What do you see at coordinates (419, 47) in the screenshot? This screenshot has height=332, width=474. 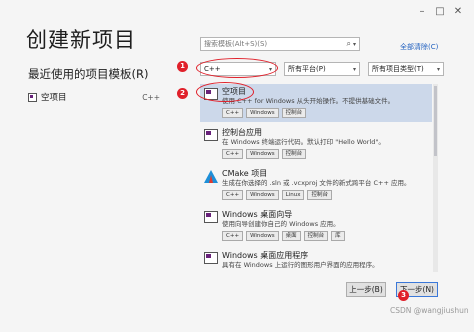 I see `clear-all-link: 全部清除(C)` at bounding box center [419, 47].